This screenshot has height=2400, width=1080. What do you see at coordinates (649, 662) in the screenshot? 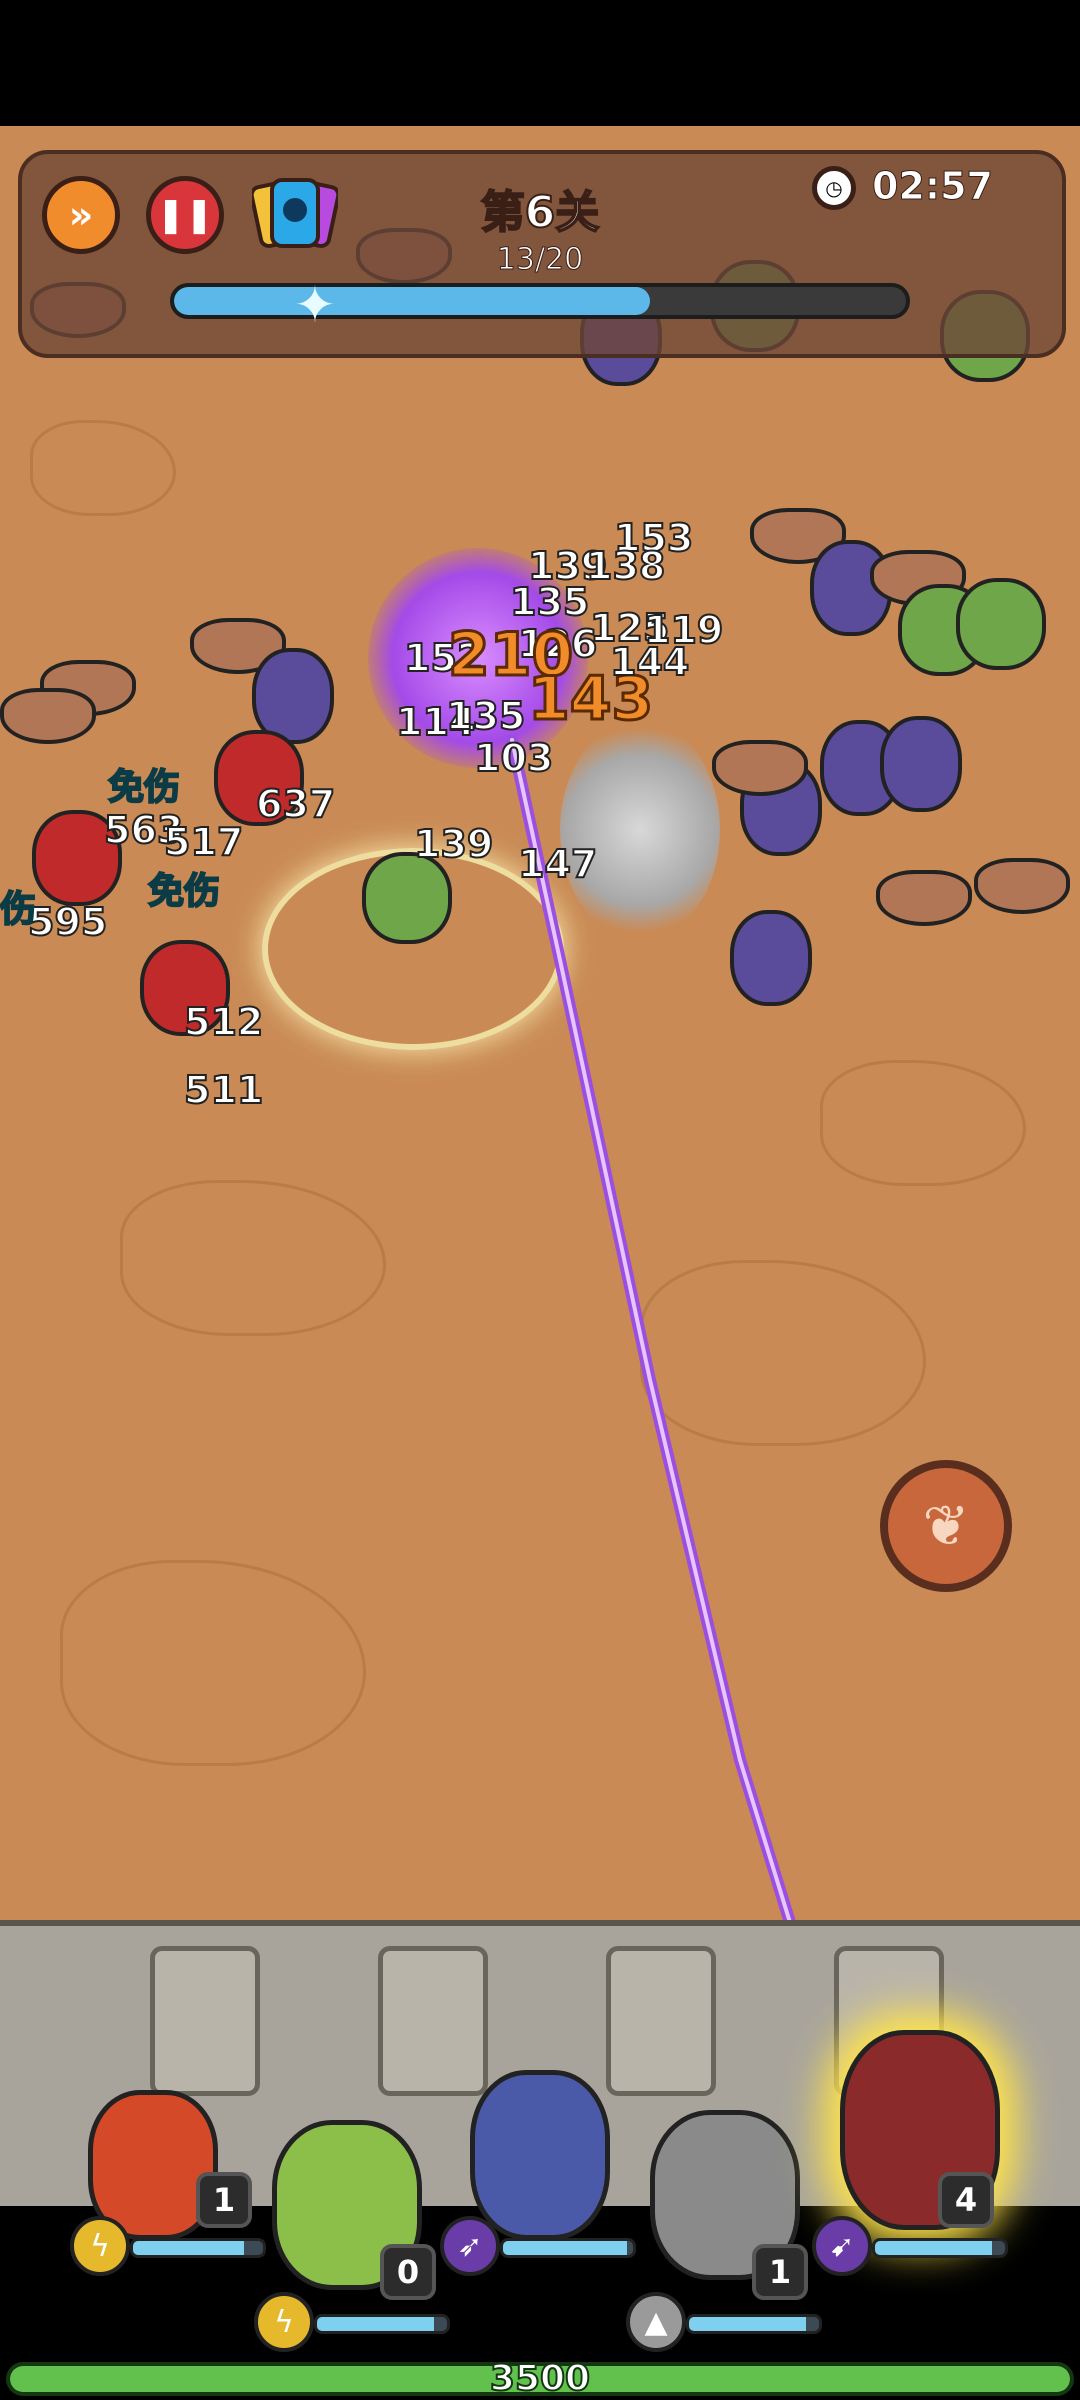
I see `damage-number: 144` at bounding box center [649, 662].